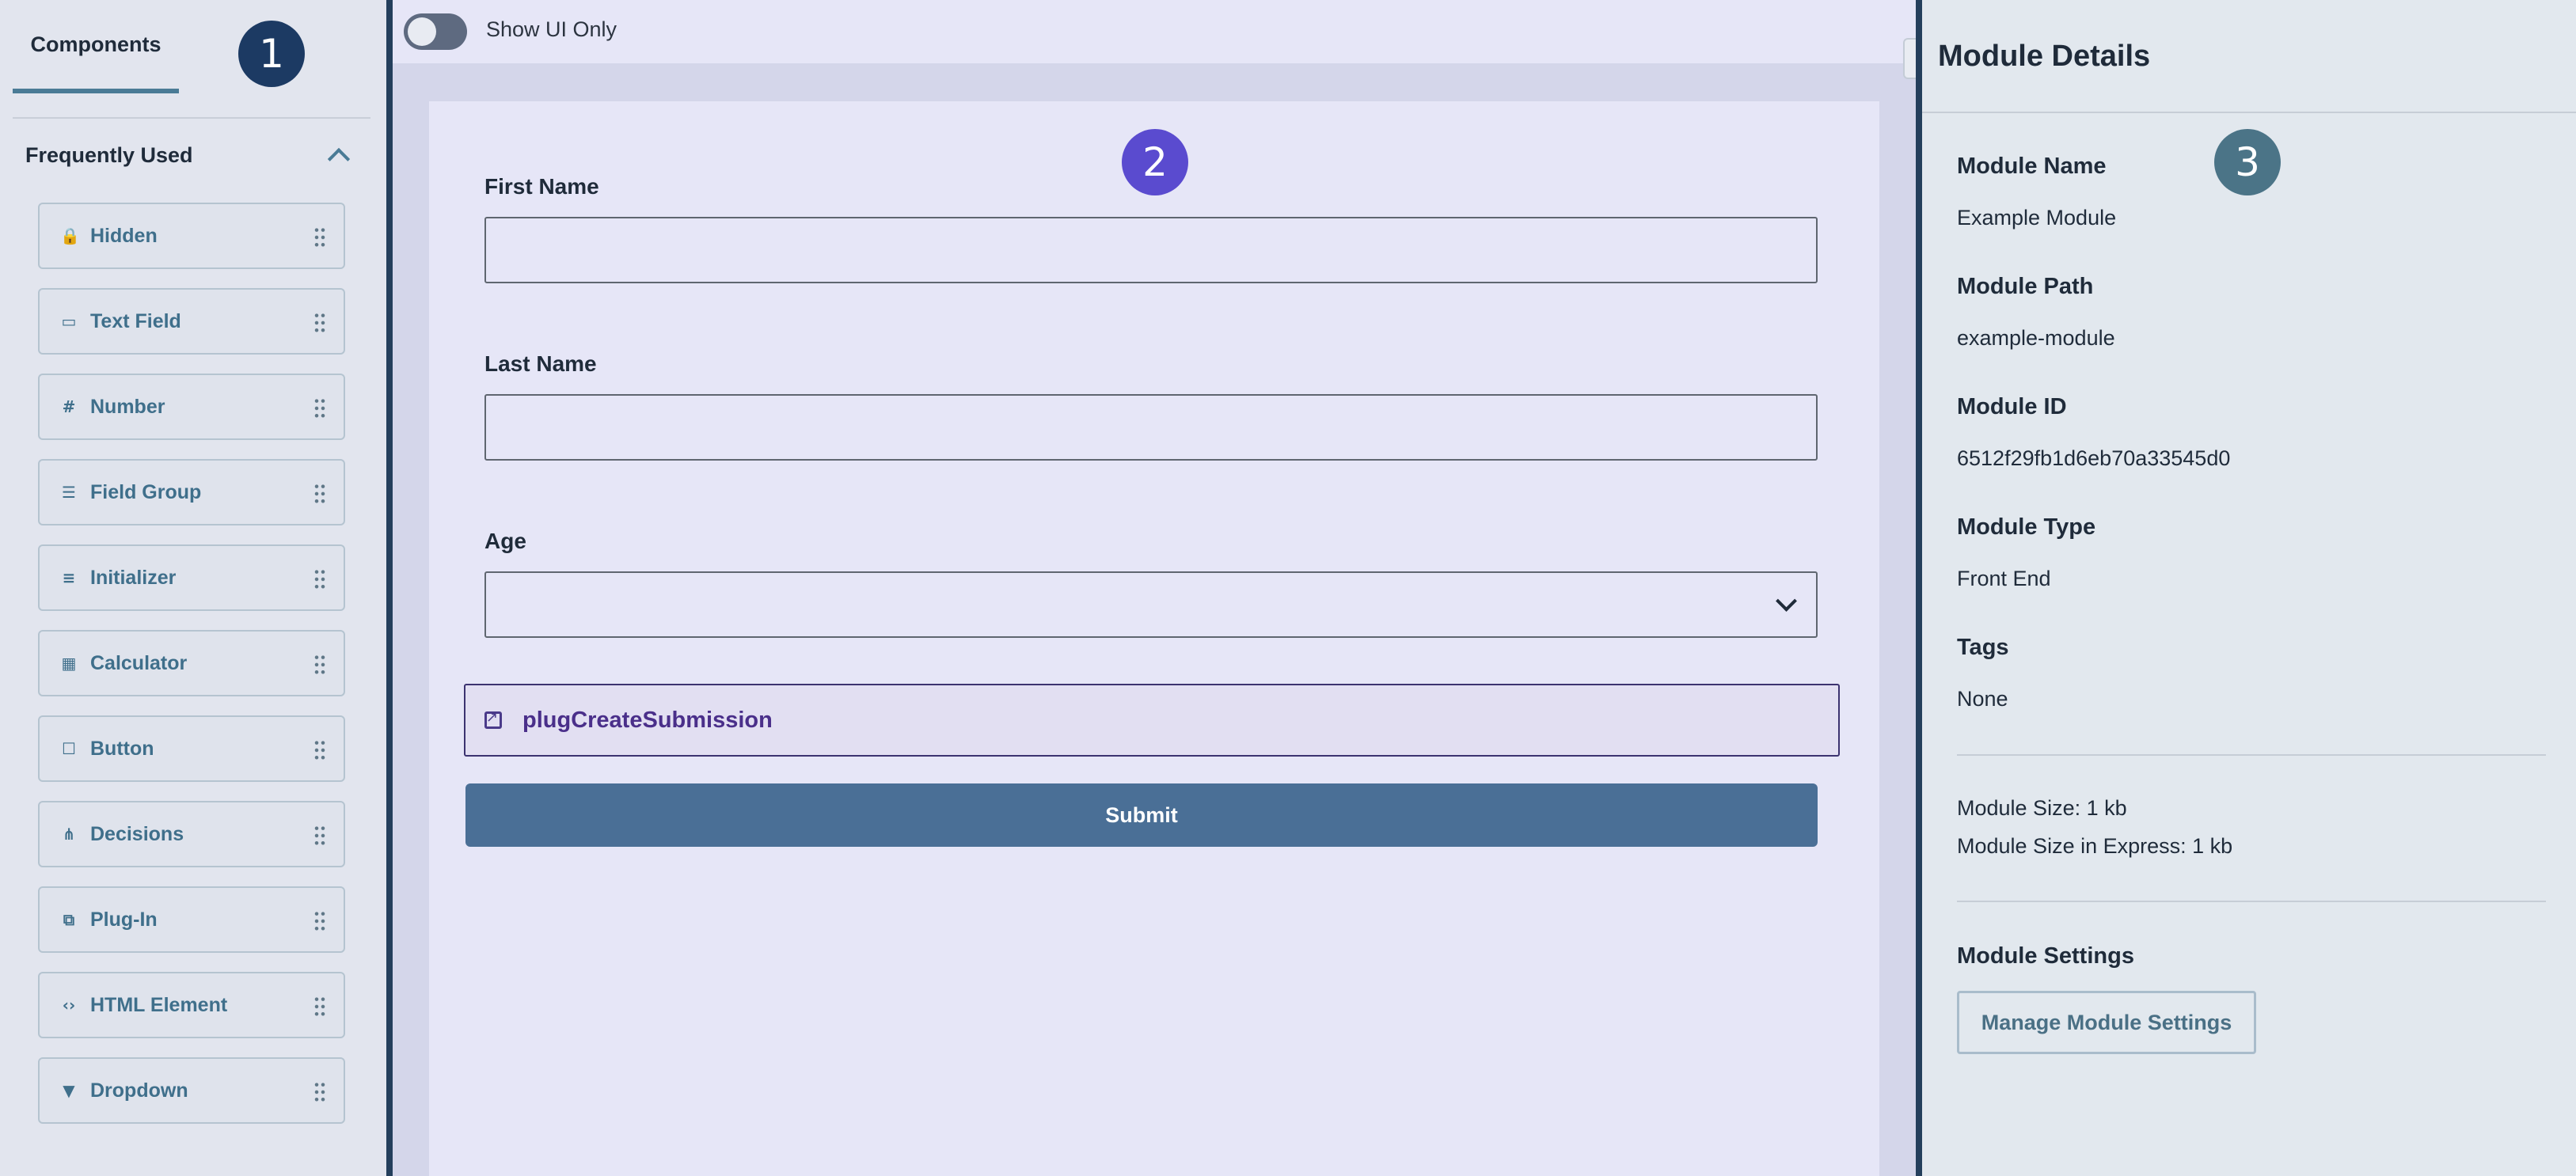 The width and height of the screenshot is (2576, 1176). I want to click on frequently-used-header: Frequently Used, so click(188, 155).